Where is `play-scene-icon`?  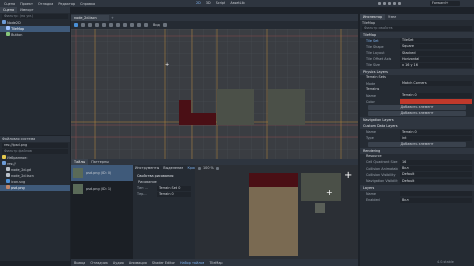 play-scene-icon is located at coordinates (394, 3).